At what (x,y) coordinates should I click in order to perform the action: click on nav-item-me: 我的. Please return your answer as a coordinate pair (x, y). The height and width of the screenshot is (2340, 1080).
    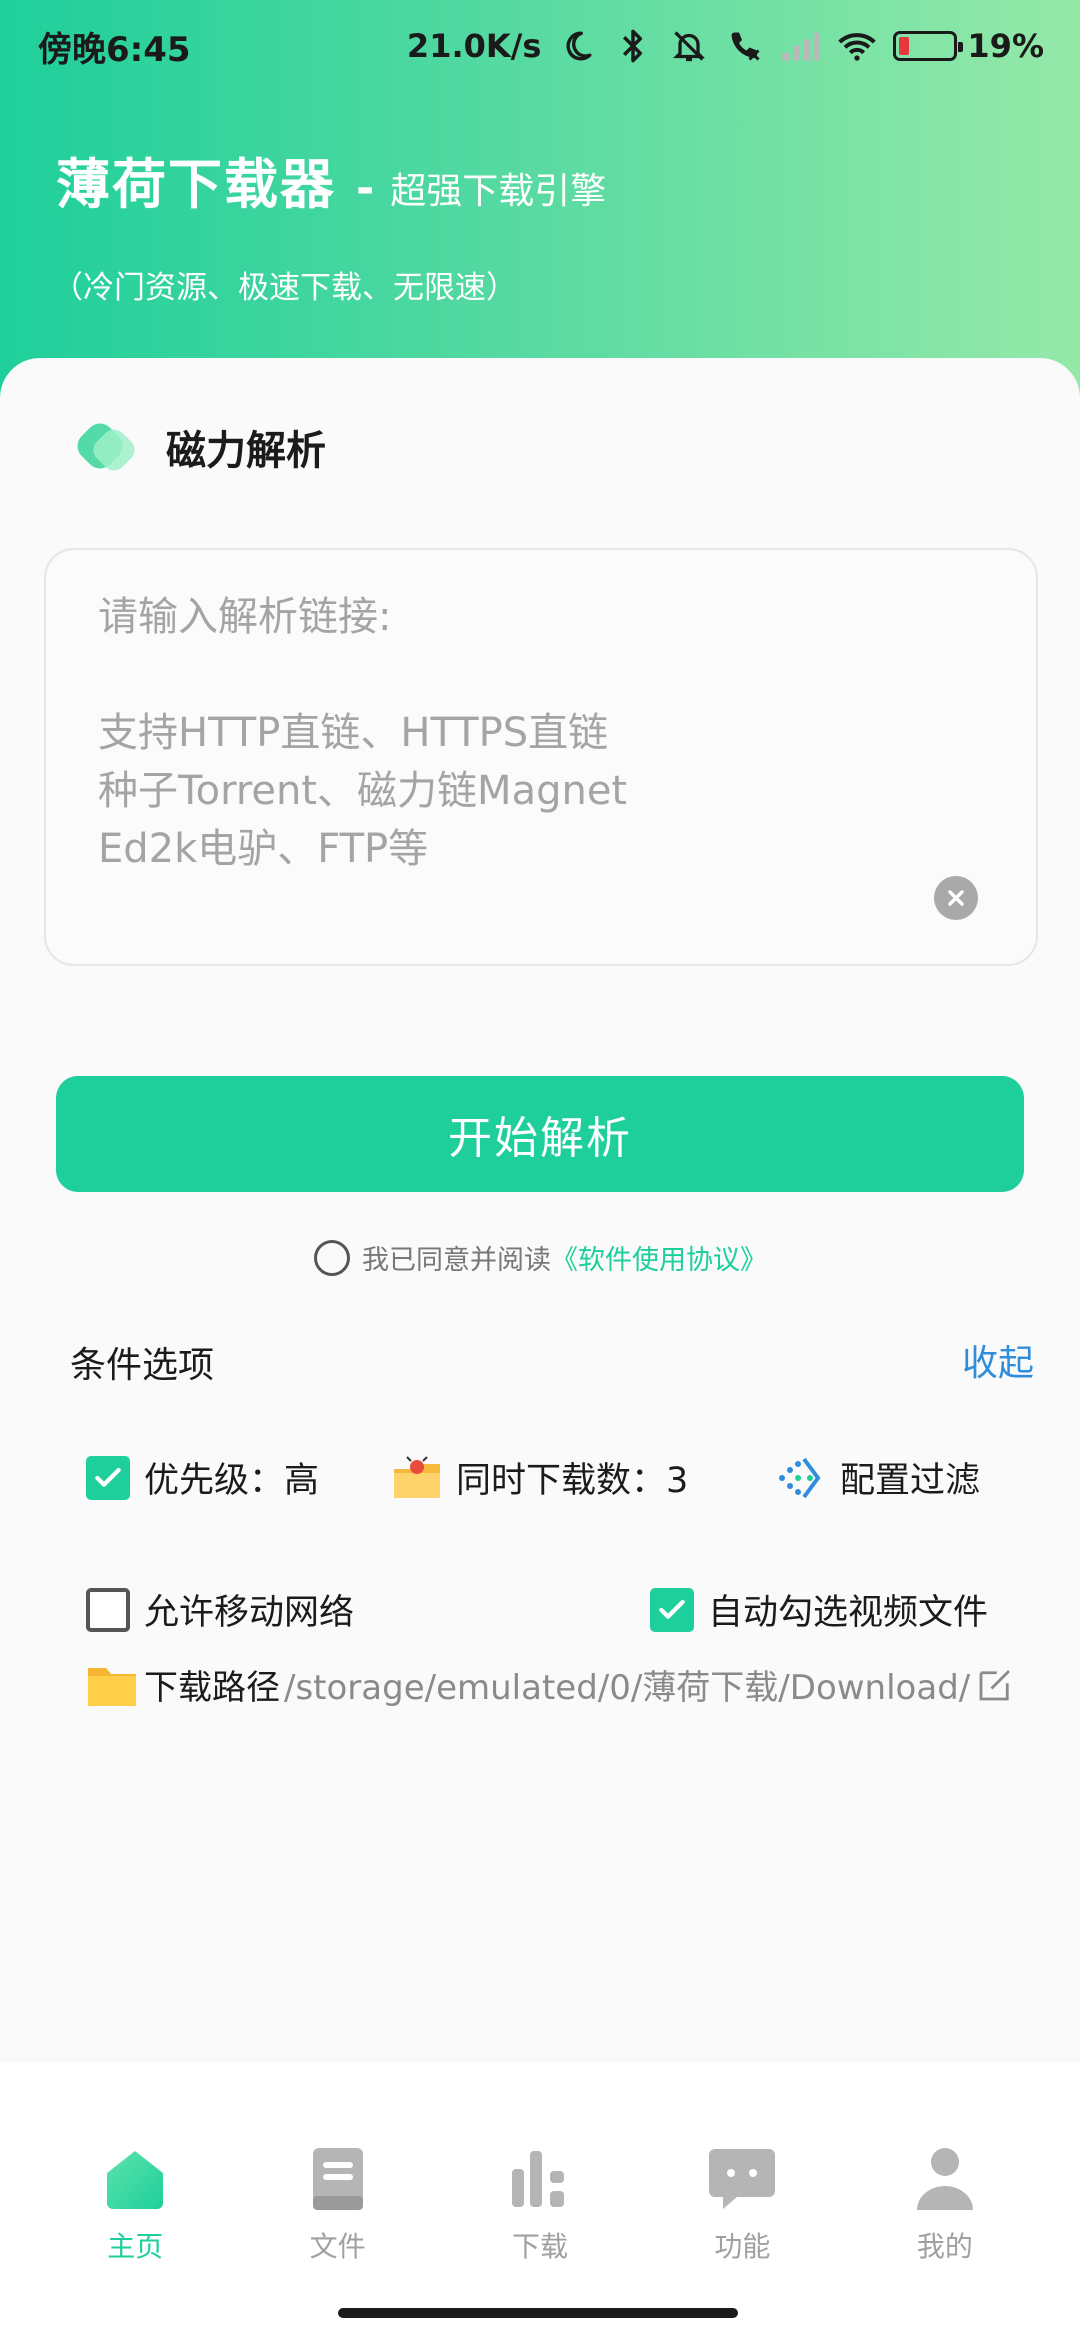
    Looking at the image, I should click on (945, 2201).